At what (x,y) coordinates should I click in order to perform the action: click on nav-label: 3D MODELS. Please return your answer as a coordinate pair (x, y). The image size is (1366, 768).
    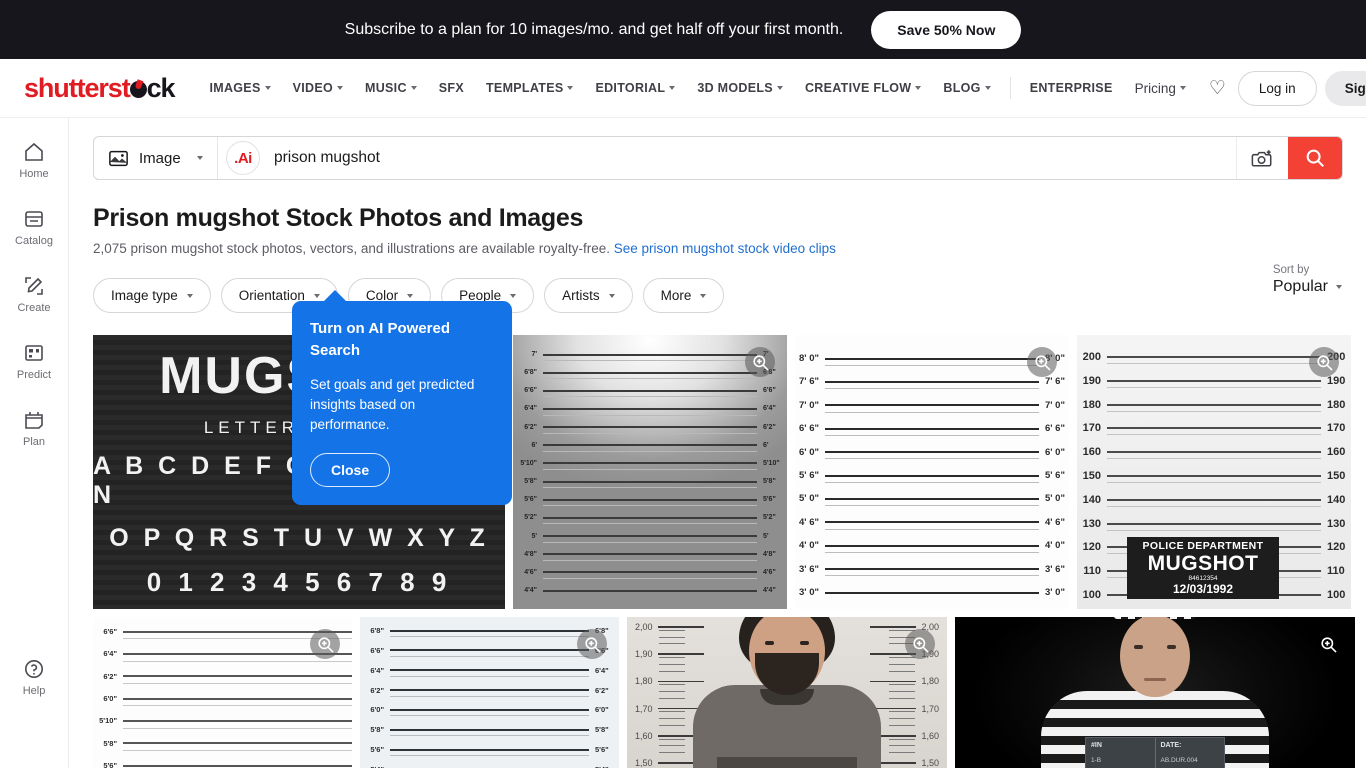
    Looking at the image, I should click on (735, 88).